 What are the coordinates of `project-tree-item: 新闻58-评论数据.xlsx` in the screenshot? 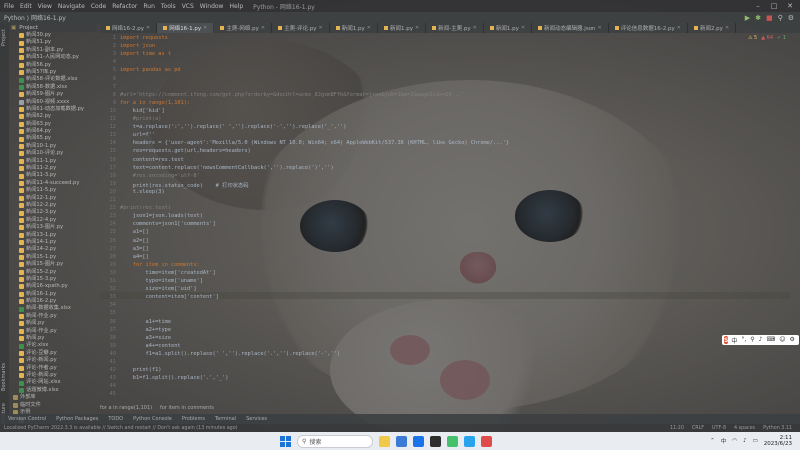 It's located at (53, 79).